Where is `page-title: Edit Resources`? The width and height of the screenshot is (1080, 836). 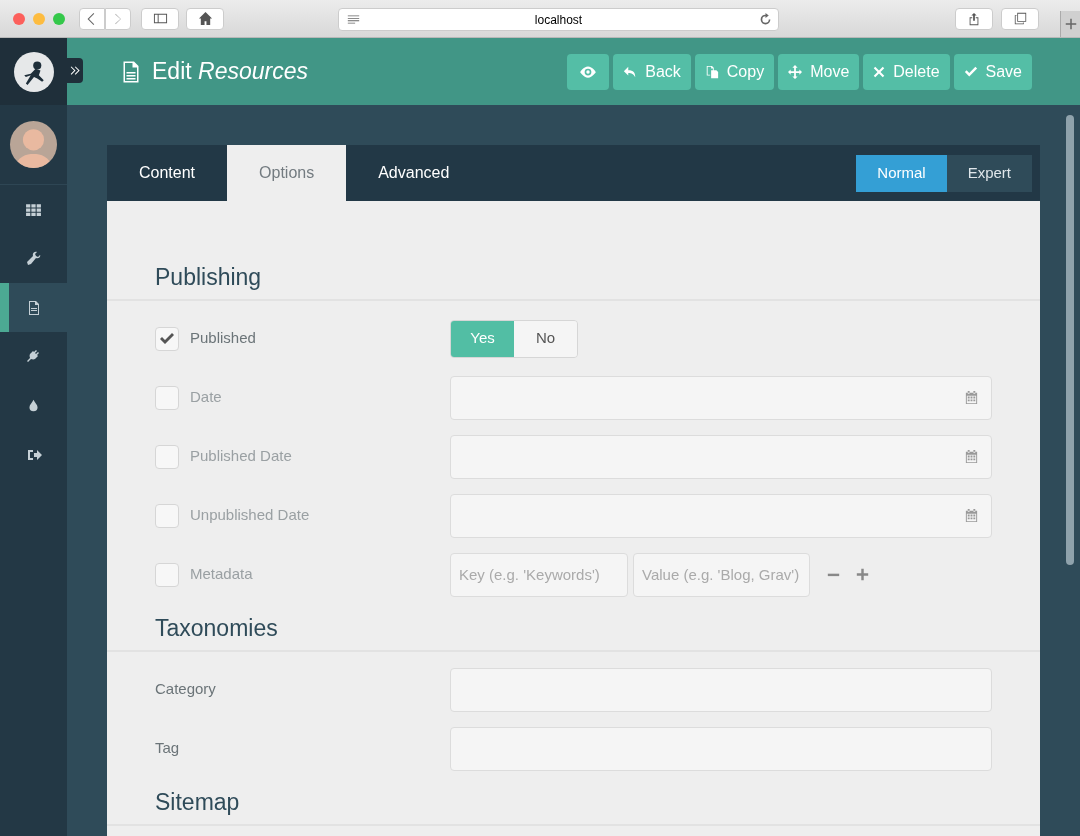
page-title: Edit Resources is located at coordinates (230, 72).